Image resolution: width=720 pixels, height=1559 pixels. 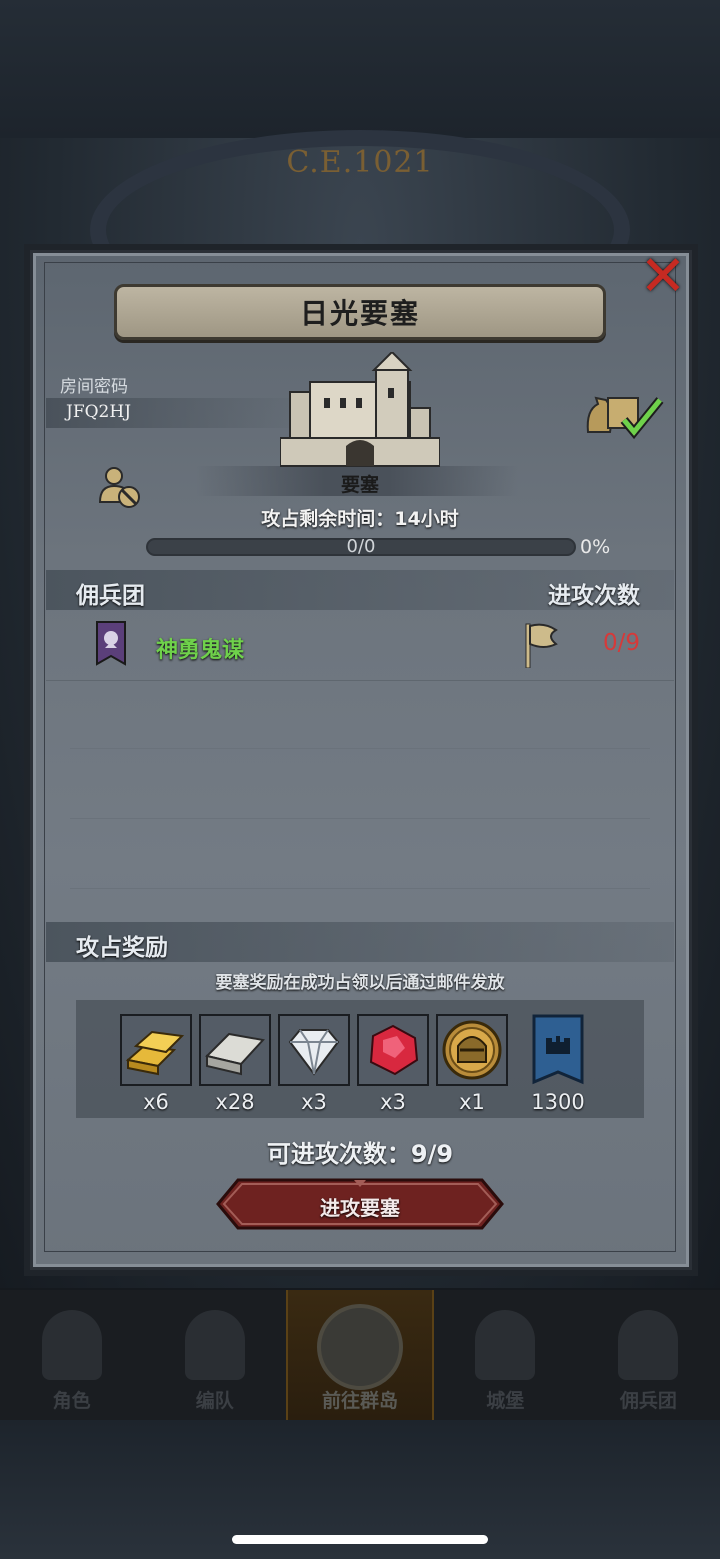 I want to click on reward-note: 要塞奖励在成功占领以后通过邮件发放, so click(x=360, y=983).